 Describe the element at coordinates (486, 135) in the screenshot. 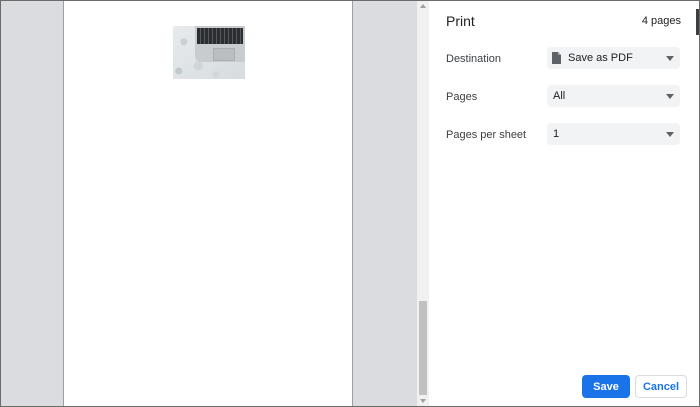

I see `pages-per-sheet-label: Pages per sheet` at that location.